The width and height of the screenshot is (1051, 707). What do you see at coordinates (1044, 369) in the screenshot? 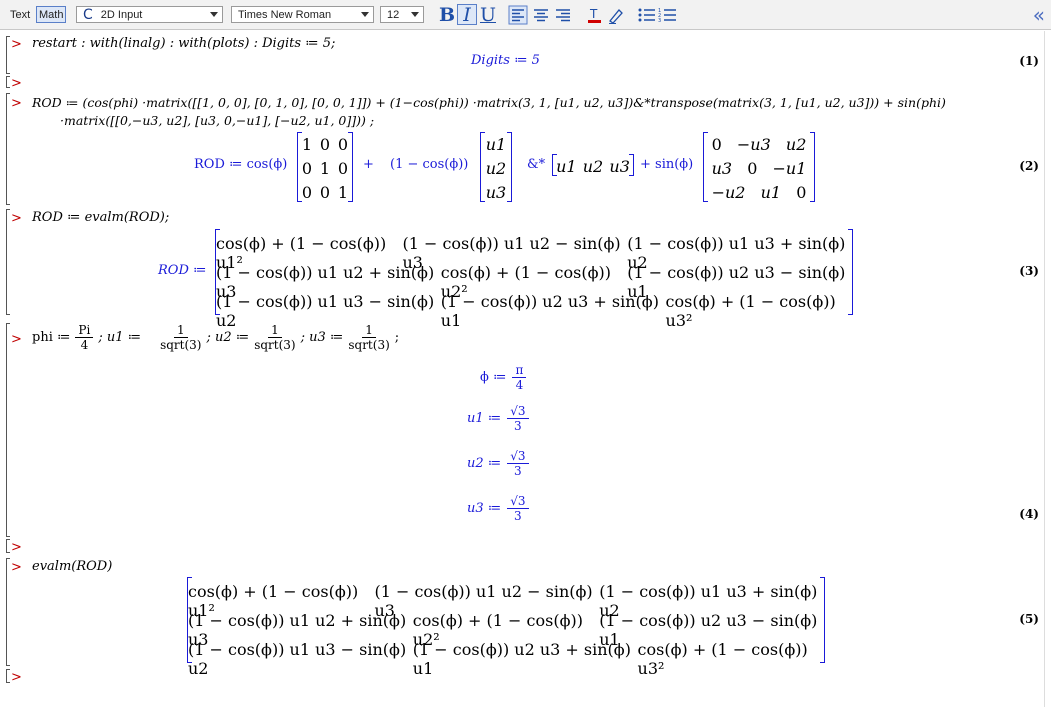
I see `scroll-divider` at bounding box center [1044, 369].